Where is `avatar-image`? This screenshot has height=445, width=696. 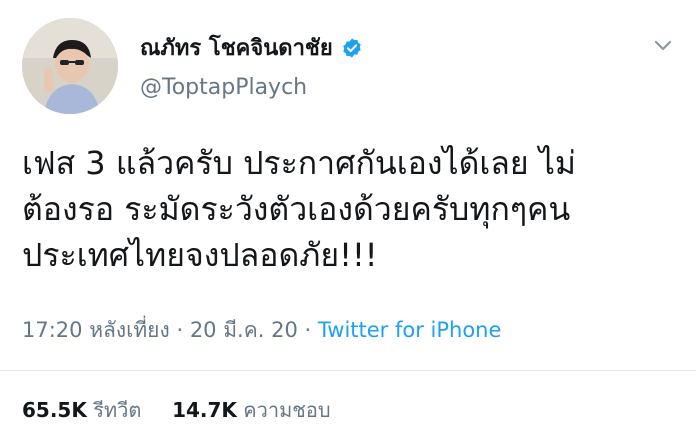
avatar-image is located at coordinates (70, 66).